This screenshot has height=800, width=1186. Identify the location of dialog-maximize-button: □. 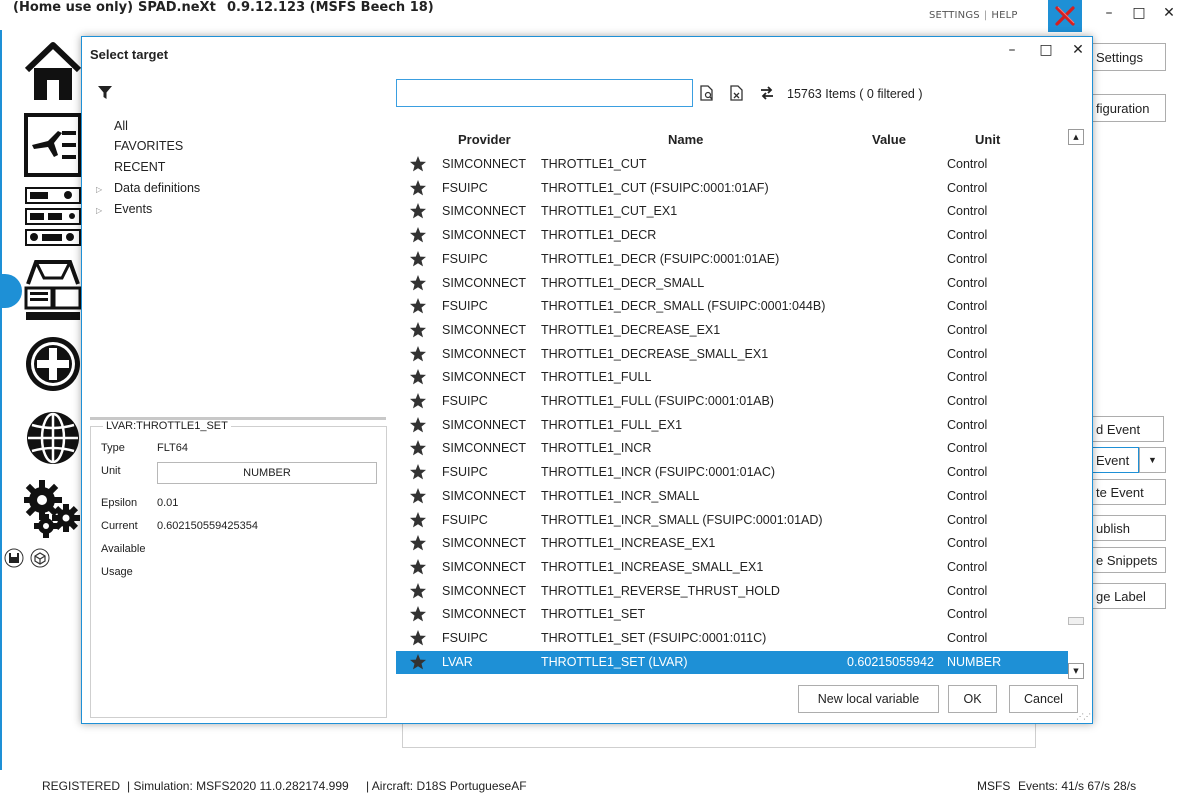
(1046, 50).